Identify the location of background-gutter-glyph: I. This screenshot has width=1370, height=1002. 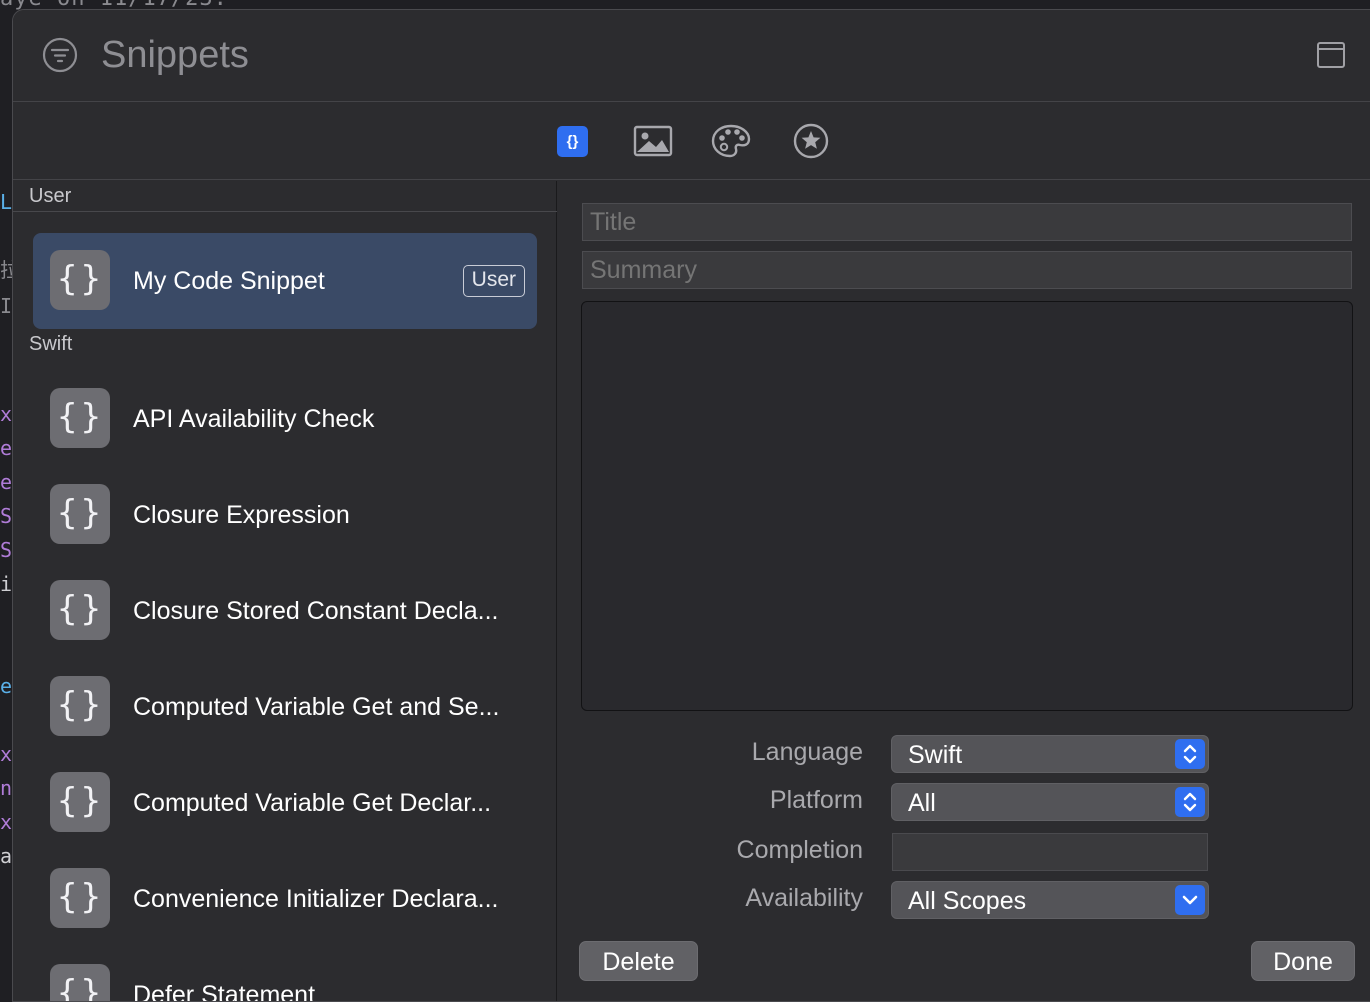
(6, 306).